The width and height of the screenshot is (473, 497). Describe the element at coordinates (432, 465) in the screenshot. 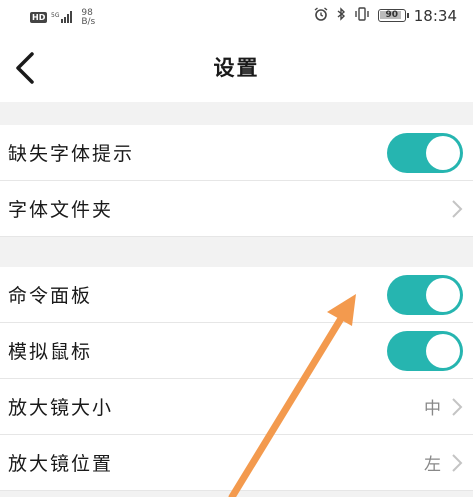

I see `magnifier-position-value: 左` at that location.